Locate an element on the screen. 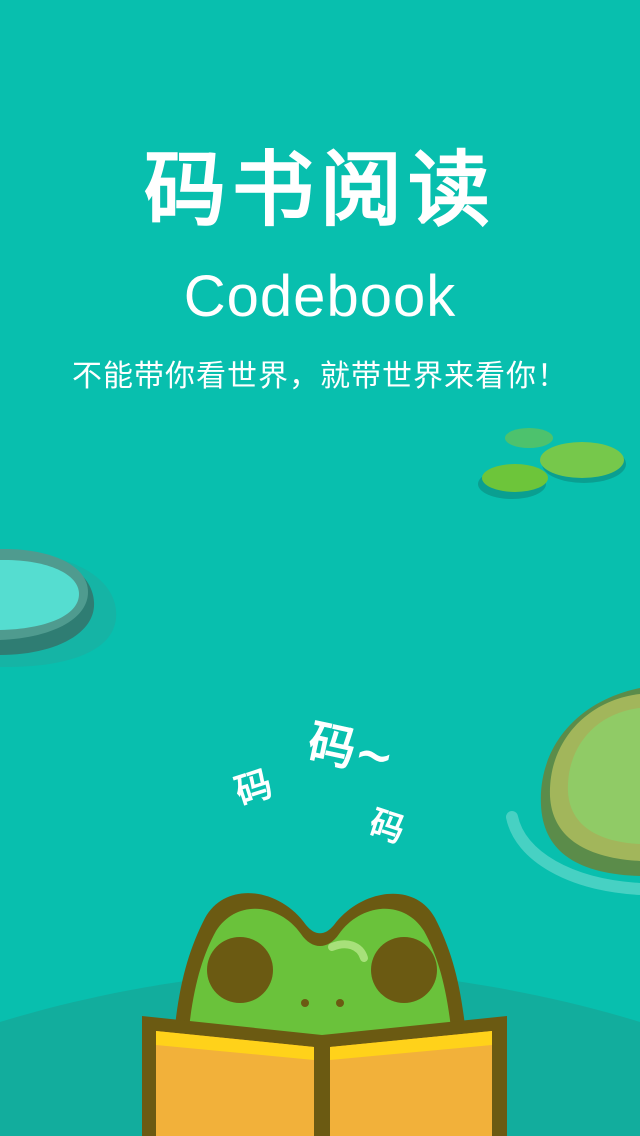 This screenshot has height=1136, width=640. slogan-text: 不能带你看世界，就带世界来看你！ is located at coordinates (320, 376).